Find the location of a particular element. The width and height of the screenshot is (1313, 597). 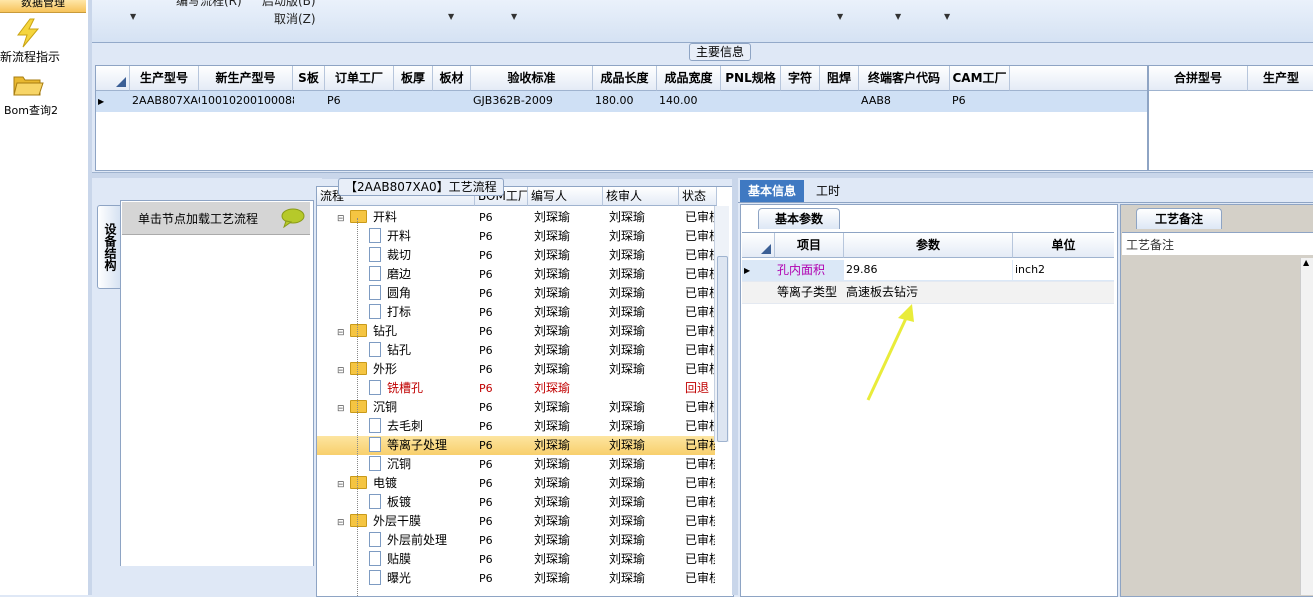

table-cell: 等离子类型 is located at coordinates (809, 292).